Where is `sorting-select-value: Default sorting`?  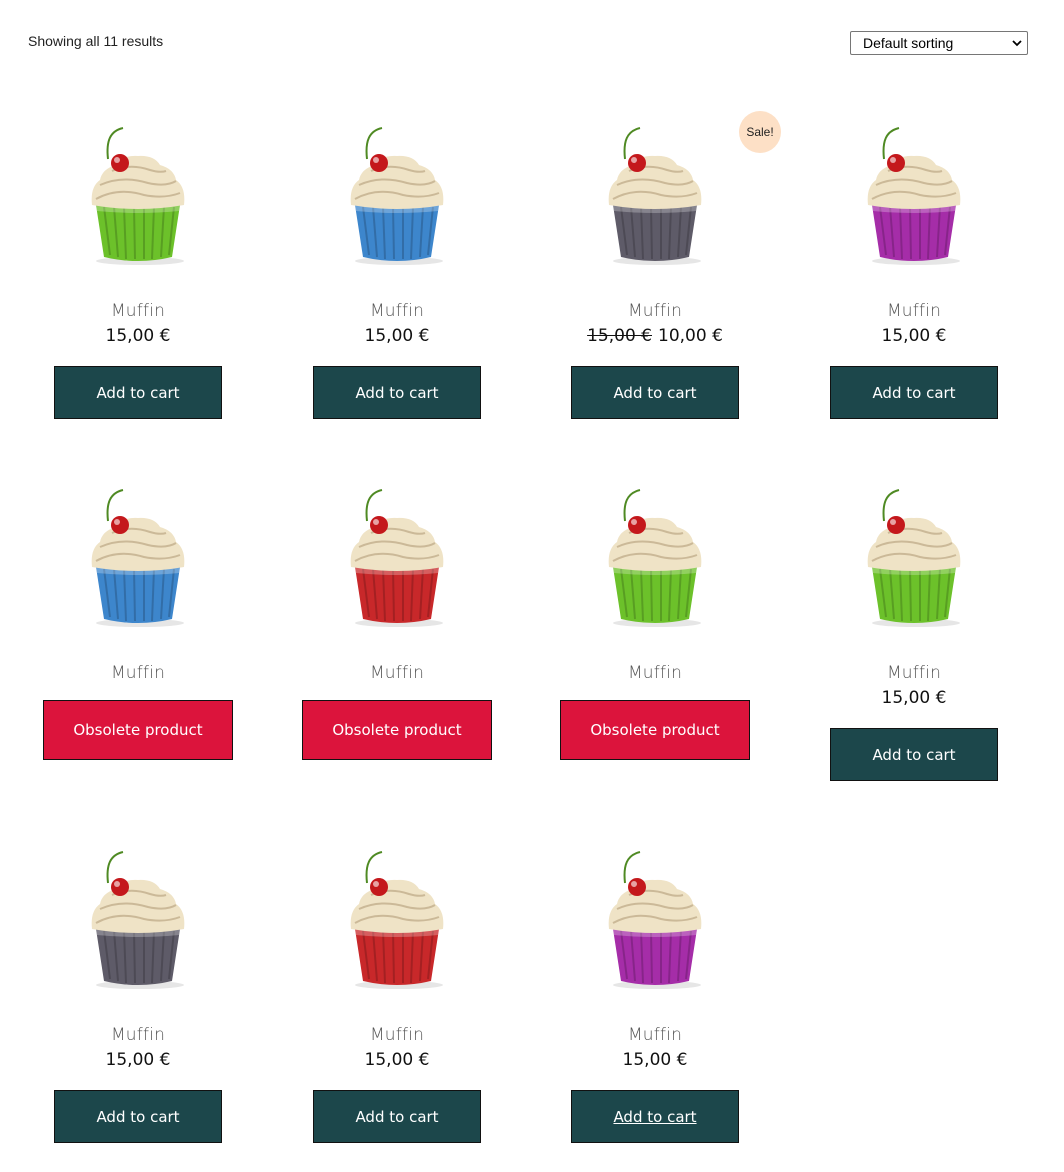 sorting-select-value: Default sorting is located at coordinates (908, 43).